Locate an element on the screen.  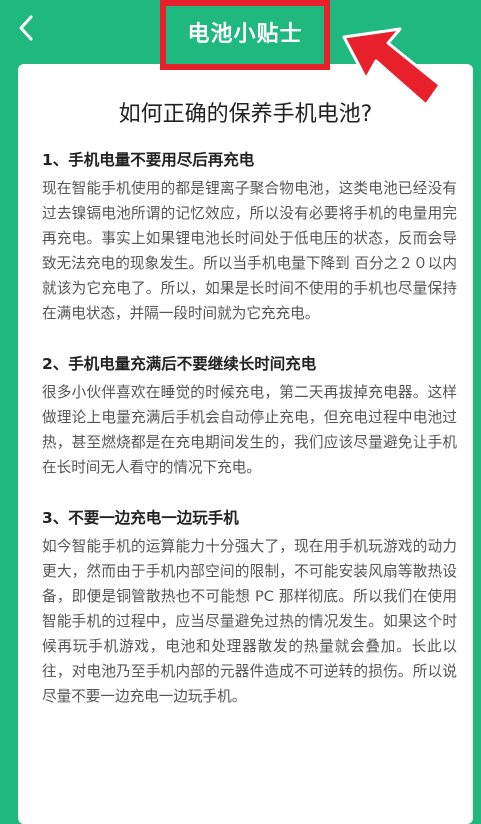
header-bar: 电池小贴士 is located at coordinates (240, 53).